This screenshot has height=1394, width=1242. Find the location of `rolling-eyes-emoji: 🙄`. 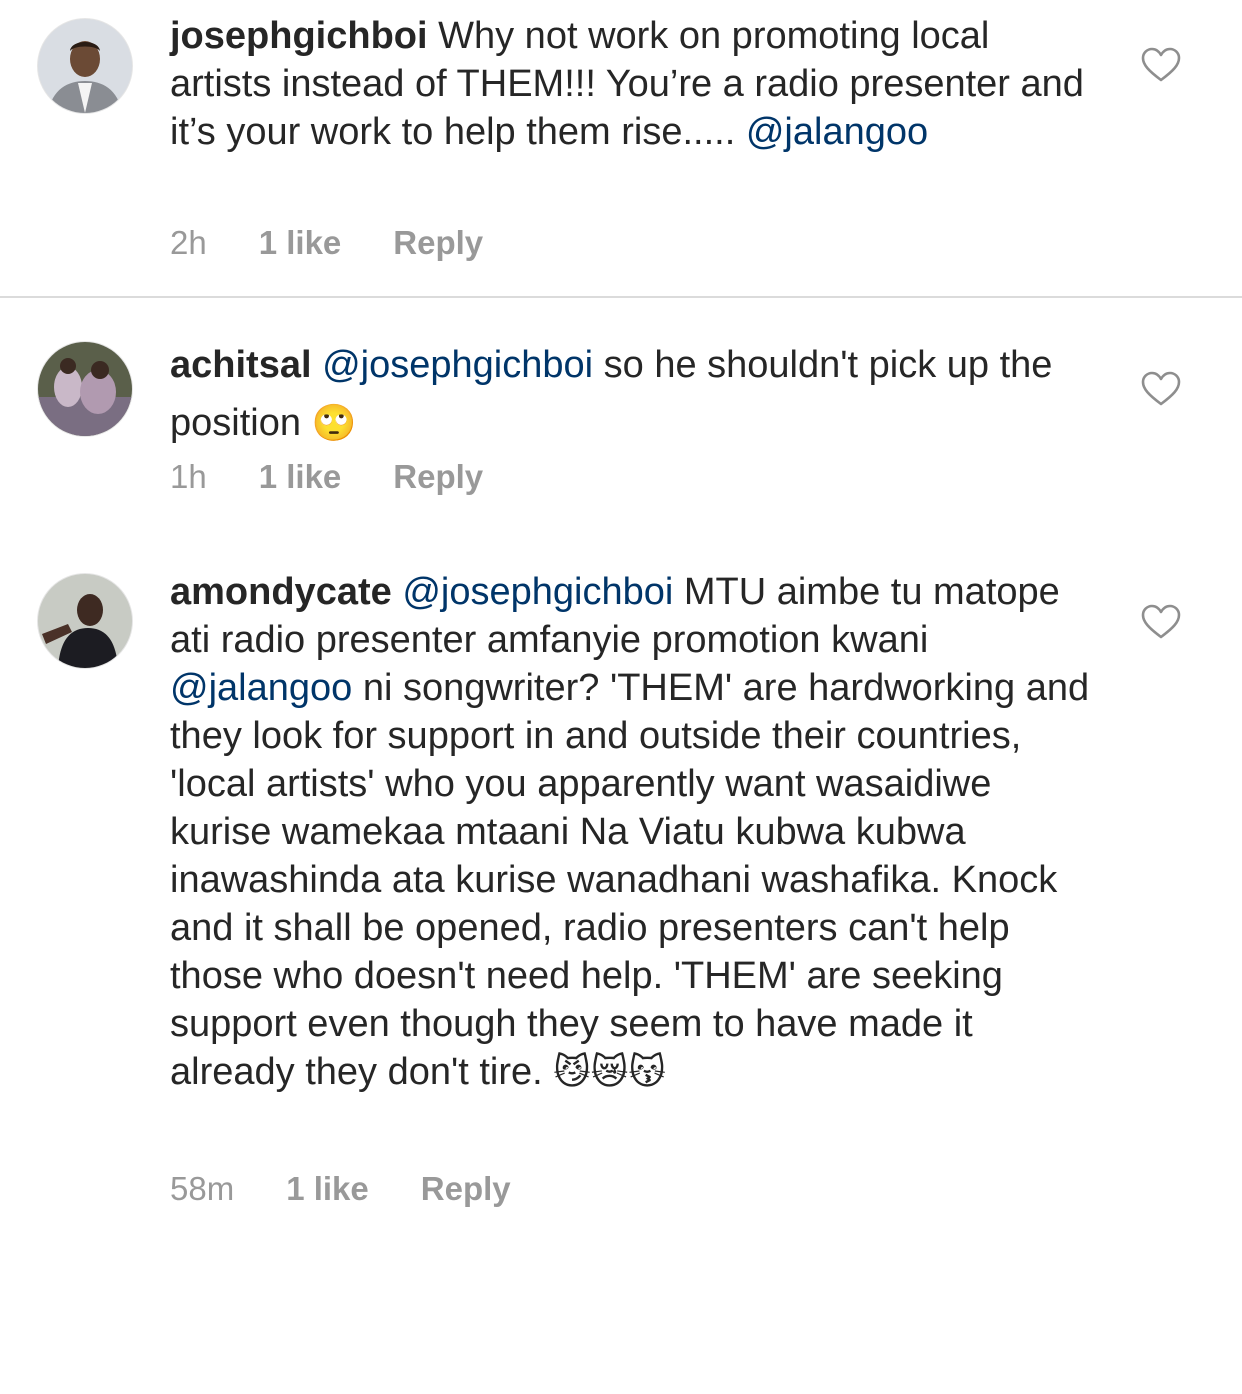

rolling-eyes-emoji: 🙄 is located at coordinates (334, 423).